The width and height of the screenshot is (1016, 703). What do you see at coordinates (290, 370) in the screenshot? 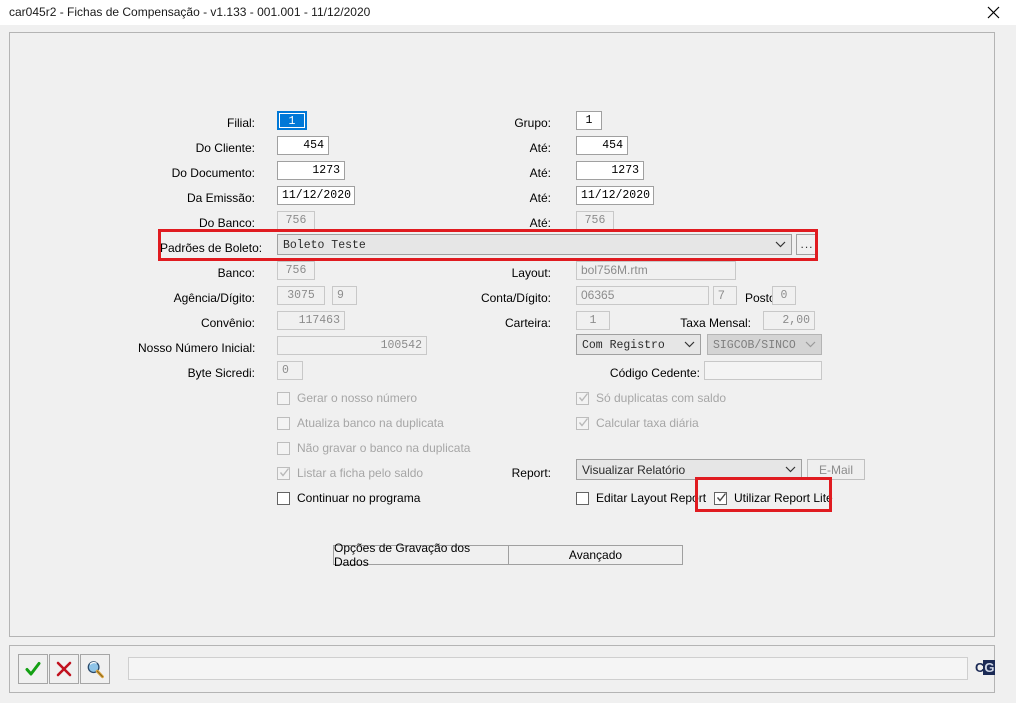
I see `byte-sicredi-input: 0` at bounding box center [290, 370].